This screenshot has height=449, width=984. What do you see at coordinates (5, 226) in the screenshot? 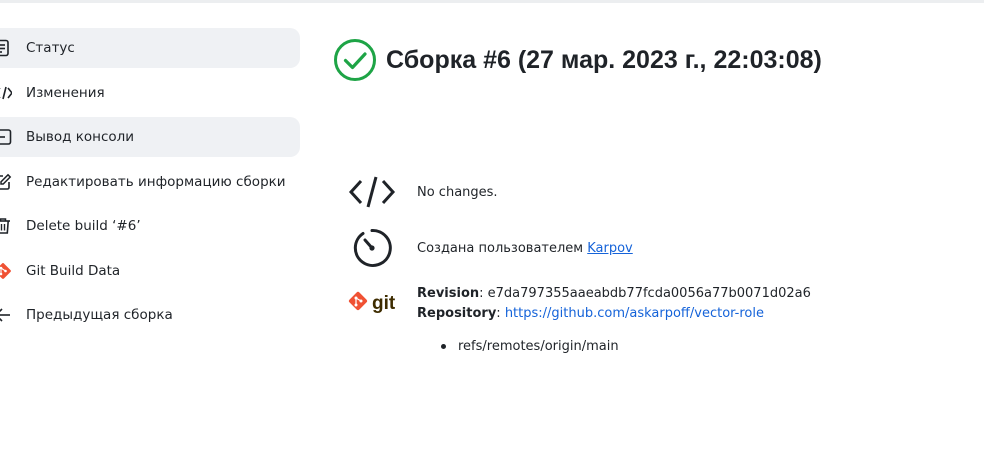
I see `trash-icon` at bounding box center [5, 226].